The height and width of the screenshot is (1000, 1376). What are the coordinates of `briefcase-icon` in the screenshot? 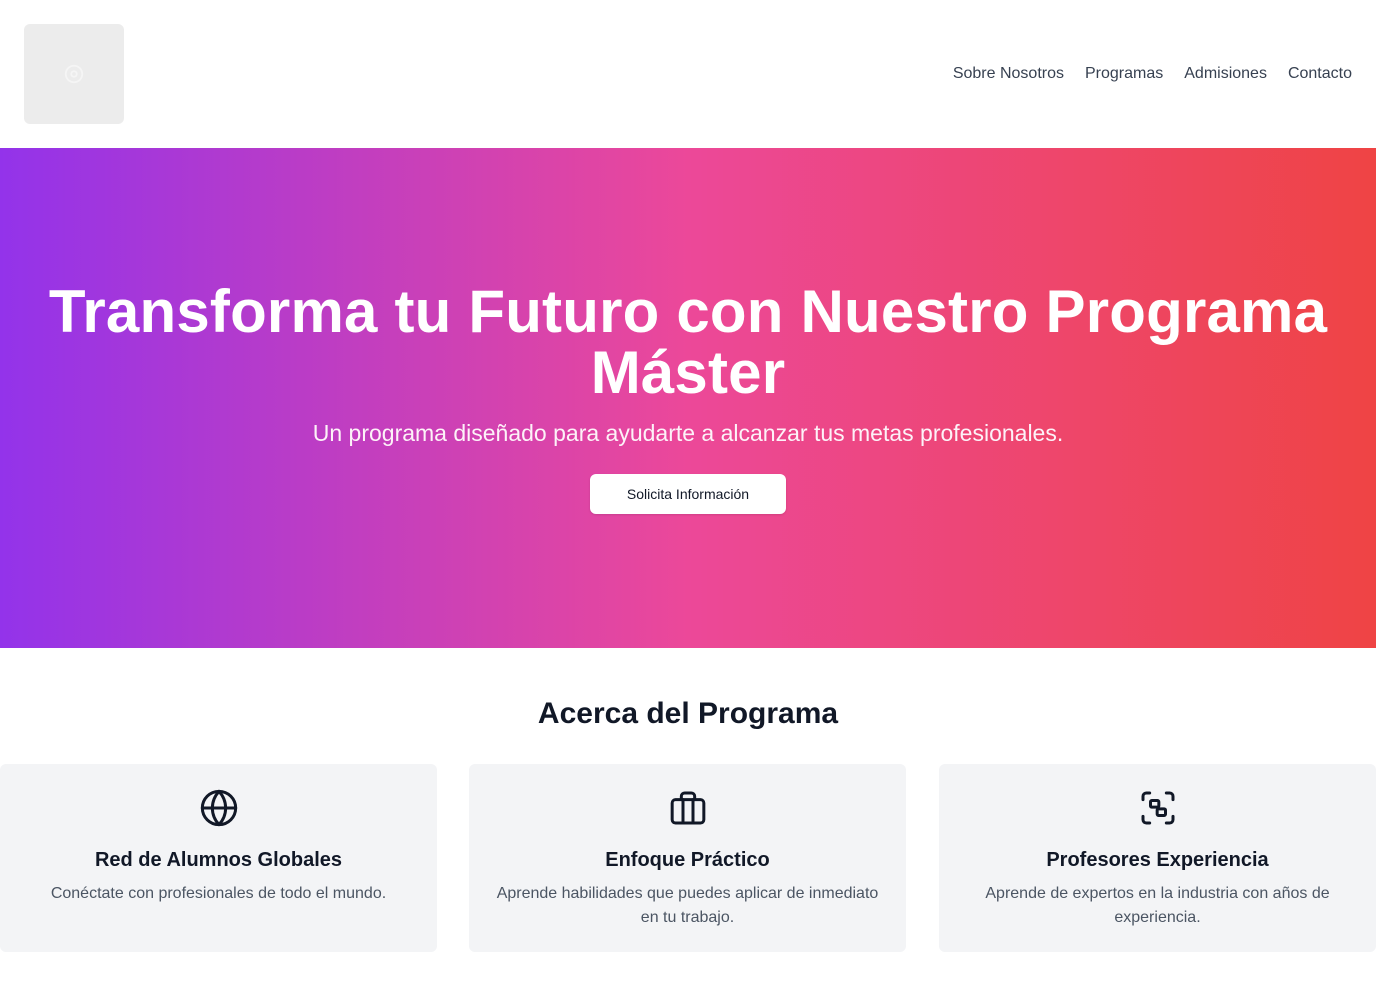 It's located at (687, 808).